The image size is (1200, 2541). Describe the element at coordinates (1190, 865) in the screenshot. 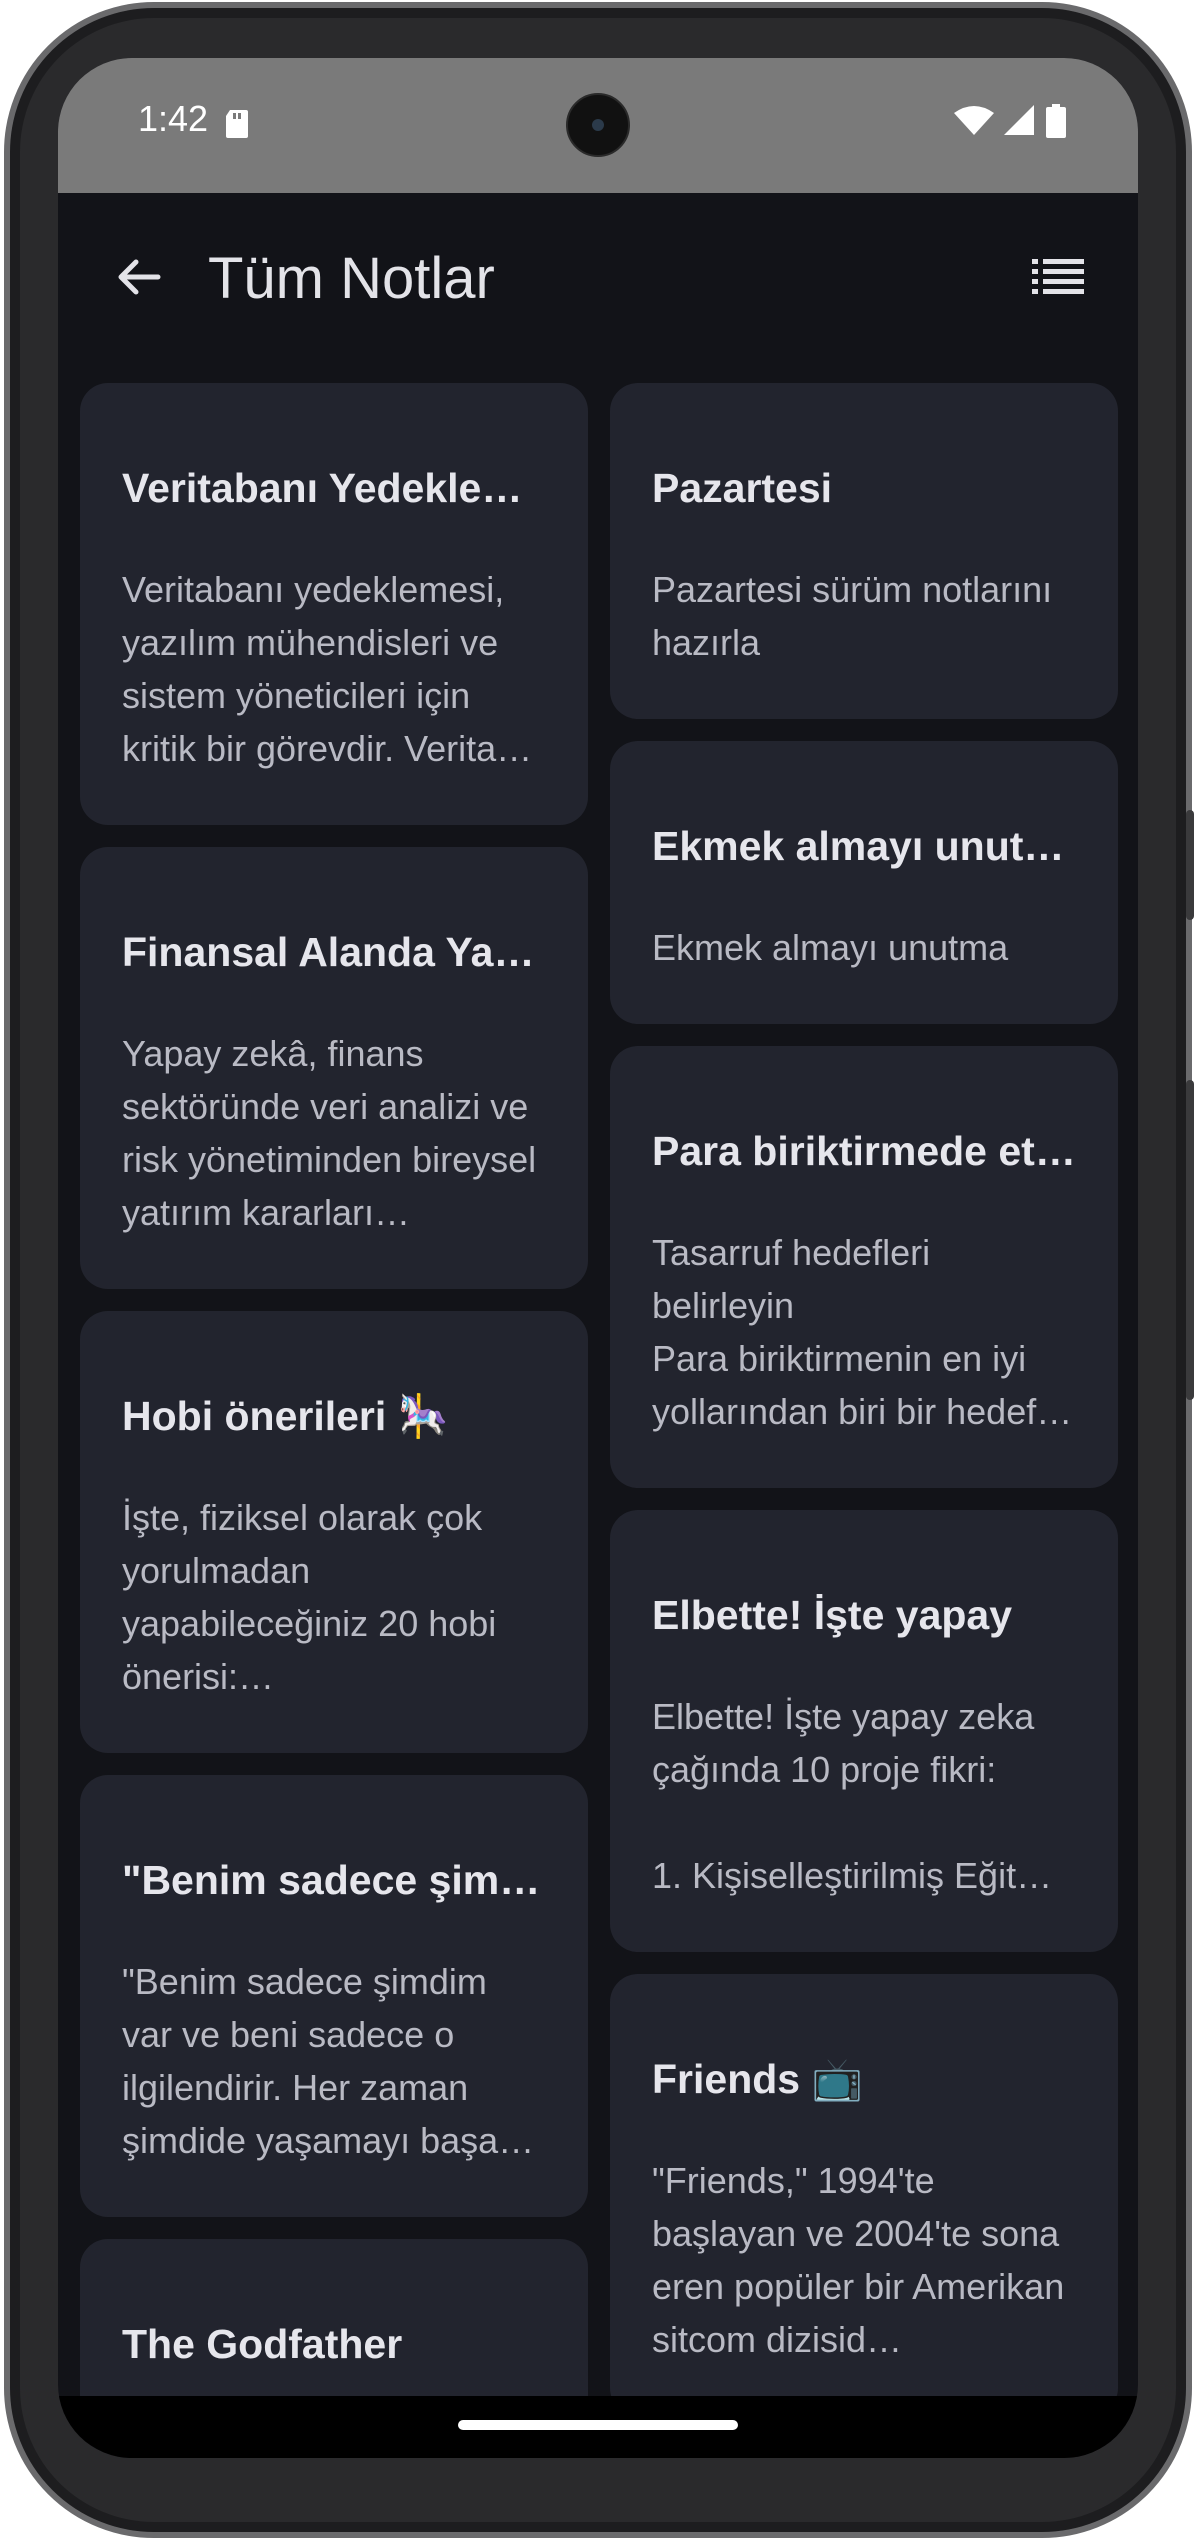

I see `power-button` at that location.